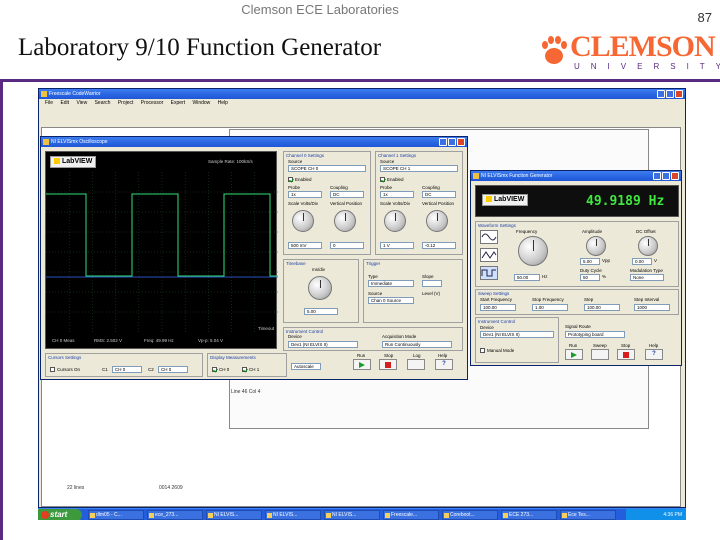  What do you see at coordinates (305, 194) in the screenshot?
I see `channel0-probe-select: 1x` at bounding box center [305, 194].